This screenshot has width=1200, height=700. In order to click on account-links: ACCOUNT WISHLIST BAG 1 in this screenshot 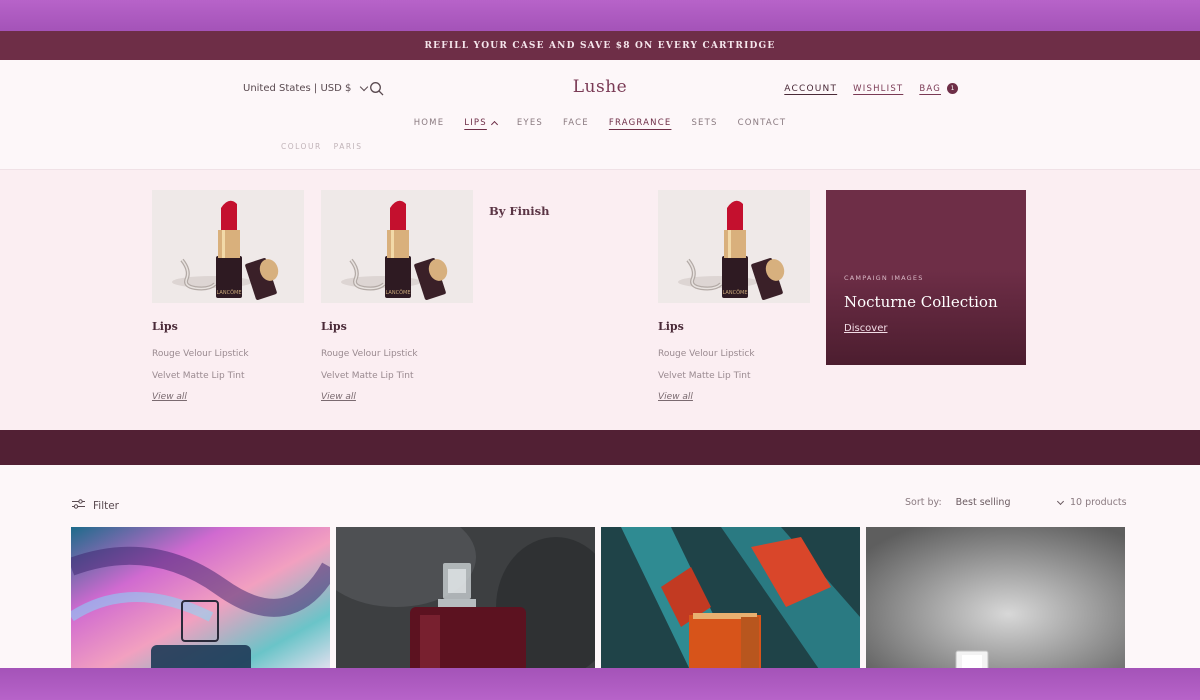, I will do `click(871, 88)`.